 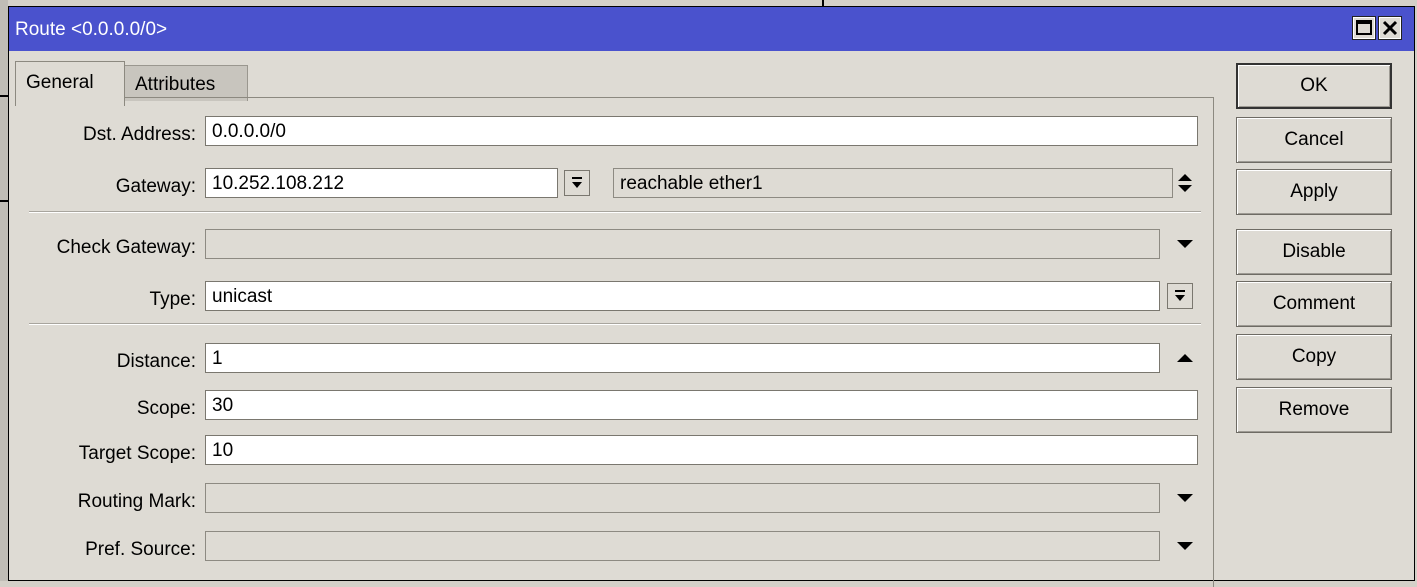 I want to click on maximize-icon, so click(x=1364, y=28).